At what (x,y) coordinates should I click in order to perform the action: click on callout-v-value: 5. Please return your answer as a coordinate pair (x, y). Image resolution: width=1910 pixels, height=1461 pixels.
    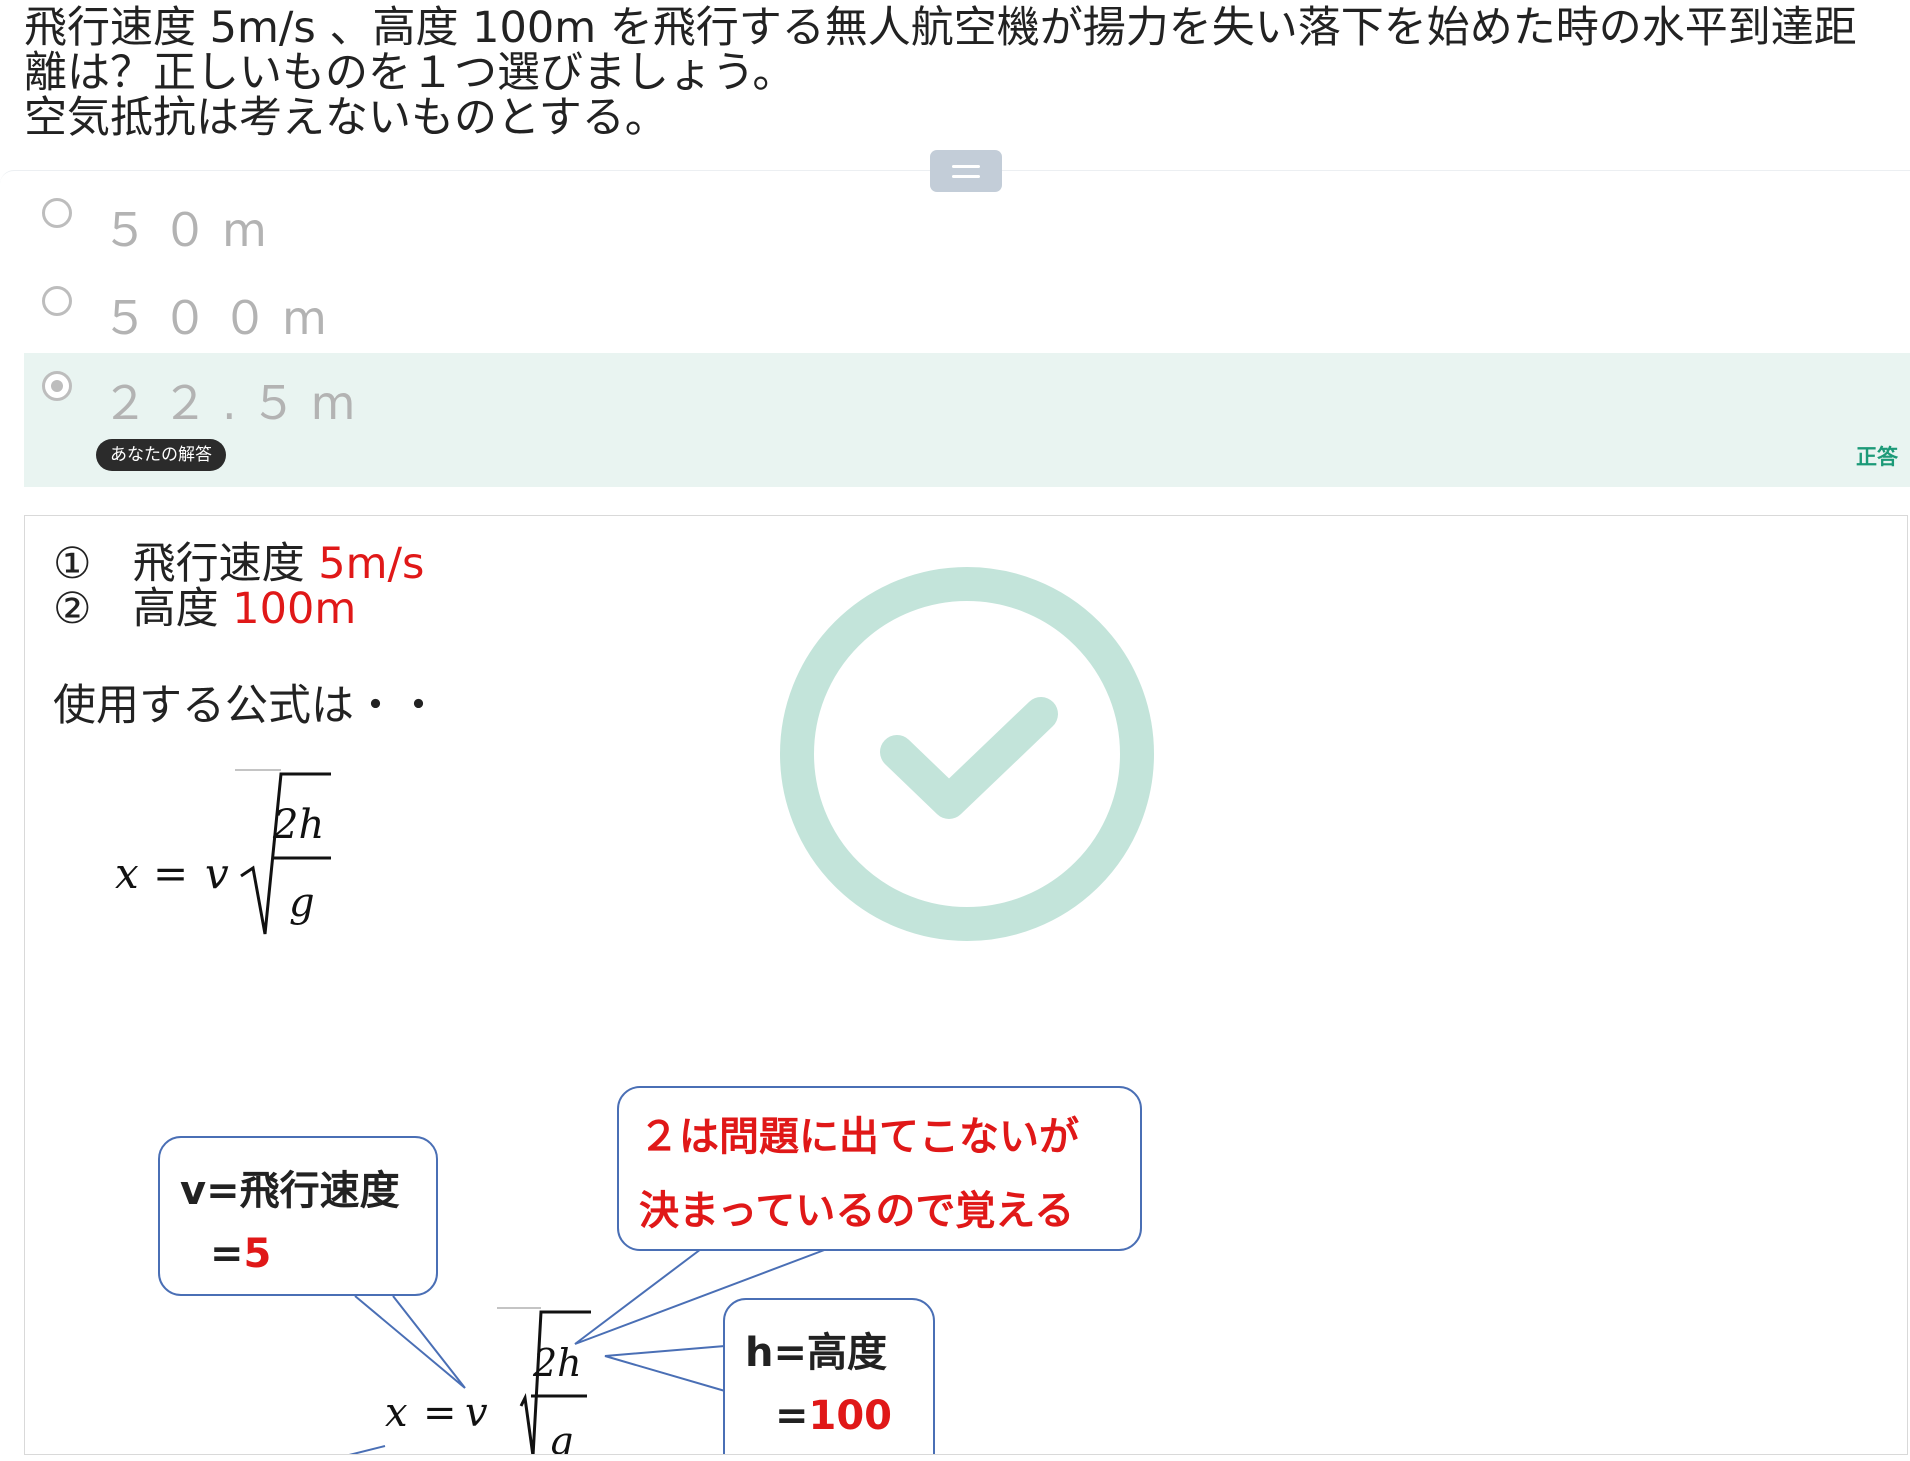
    Looking at the image, I should click on (257, 1254).